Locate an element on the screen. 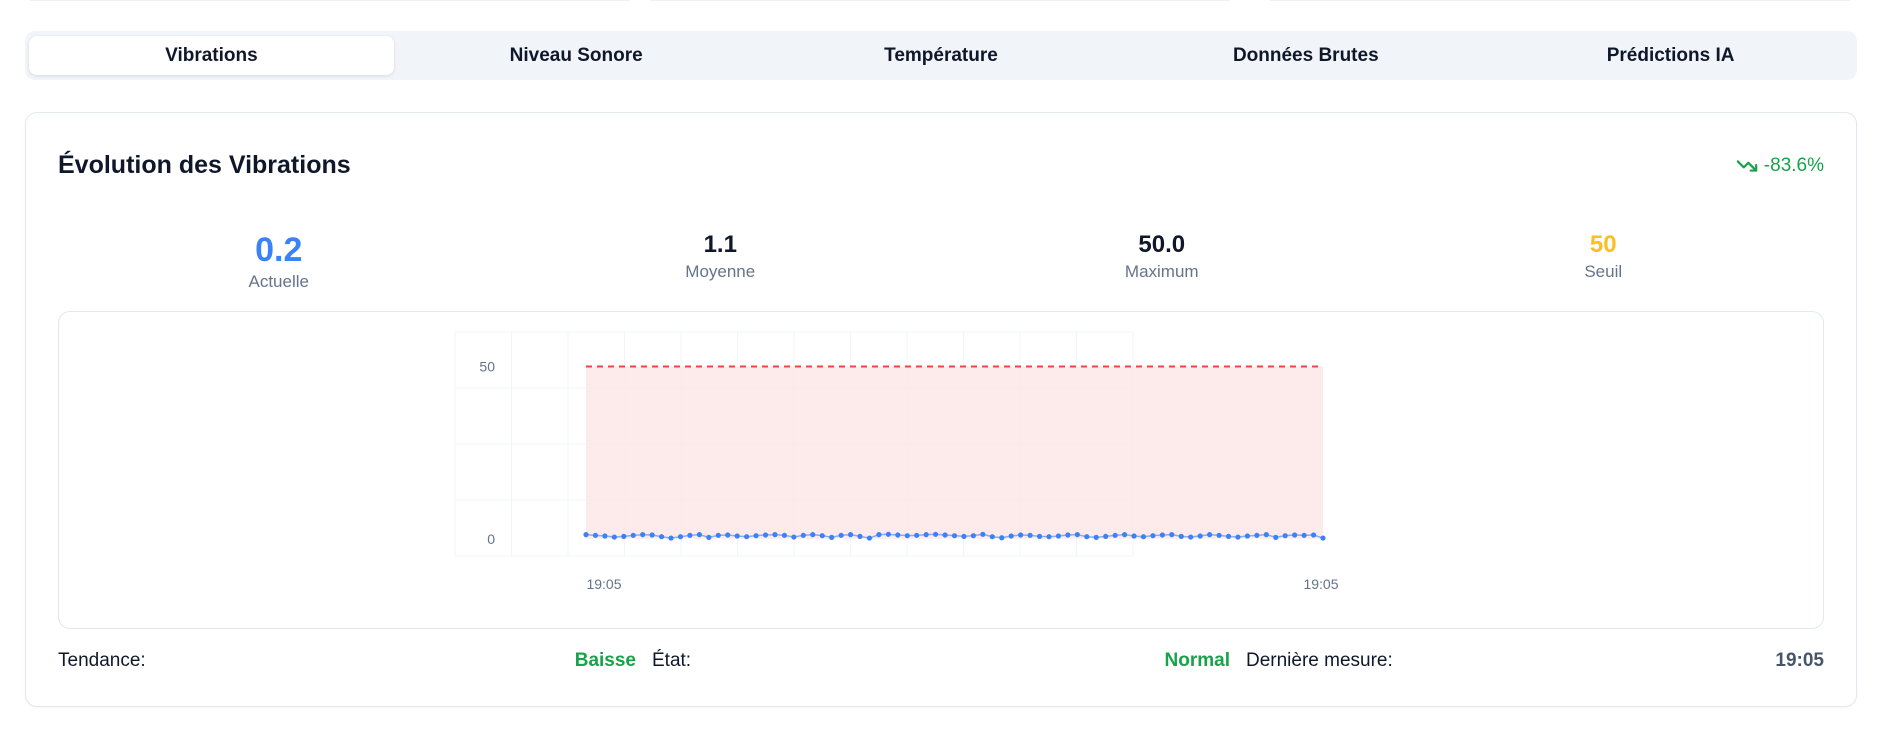 The image size is (1883, 737). footer-state: État: Normal is located at coordinates (941, 661).